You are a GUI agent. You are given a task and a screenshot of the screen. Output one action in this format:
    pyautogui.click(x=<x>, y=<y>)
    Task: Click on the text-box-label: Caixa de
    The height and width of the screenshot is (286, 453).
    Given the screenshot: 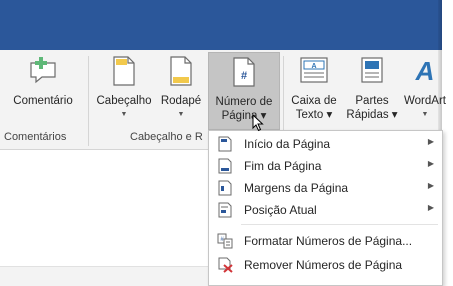 What is the action you would take?
    pyautogui.click(x=314, y=101)
    